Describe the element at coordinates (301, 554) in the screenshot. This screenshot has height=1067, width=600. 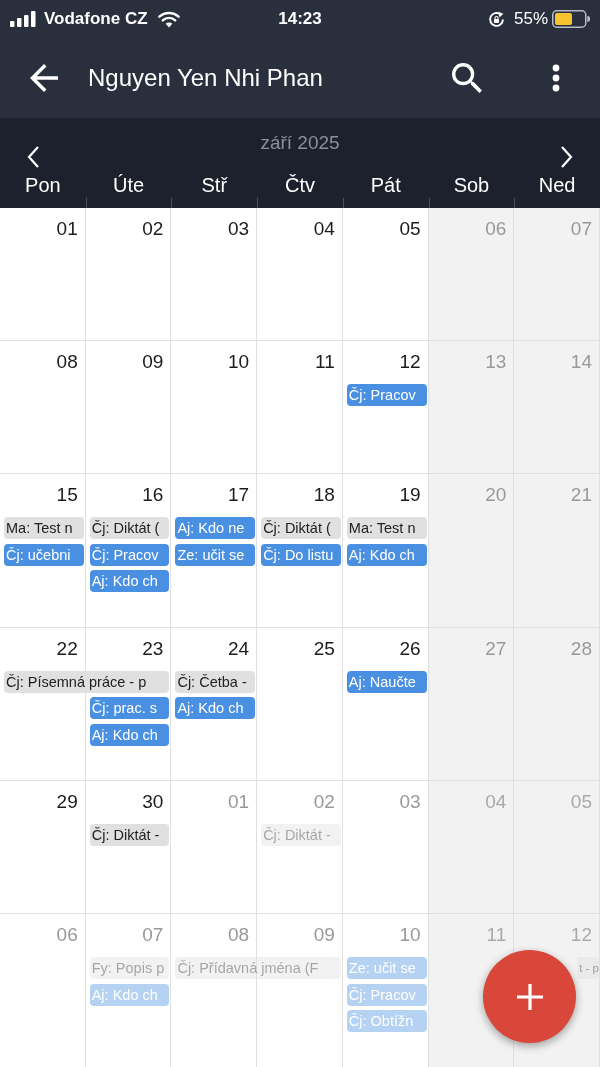
I see `event-chip: Čj: Do listu` at that location.